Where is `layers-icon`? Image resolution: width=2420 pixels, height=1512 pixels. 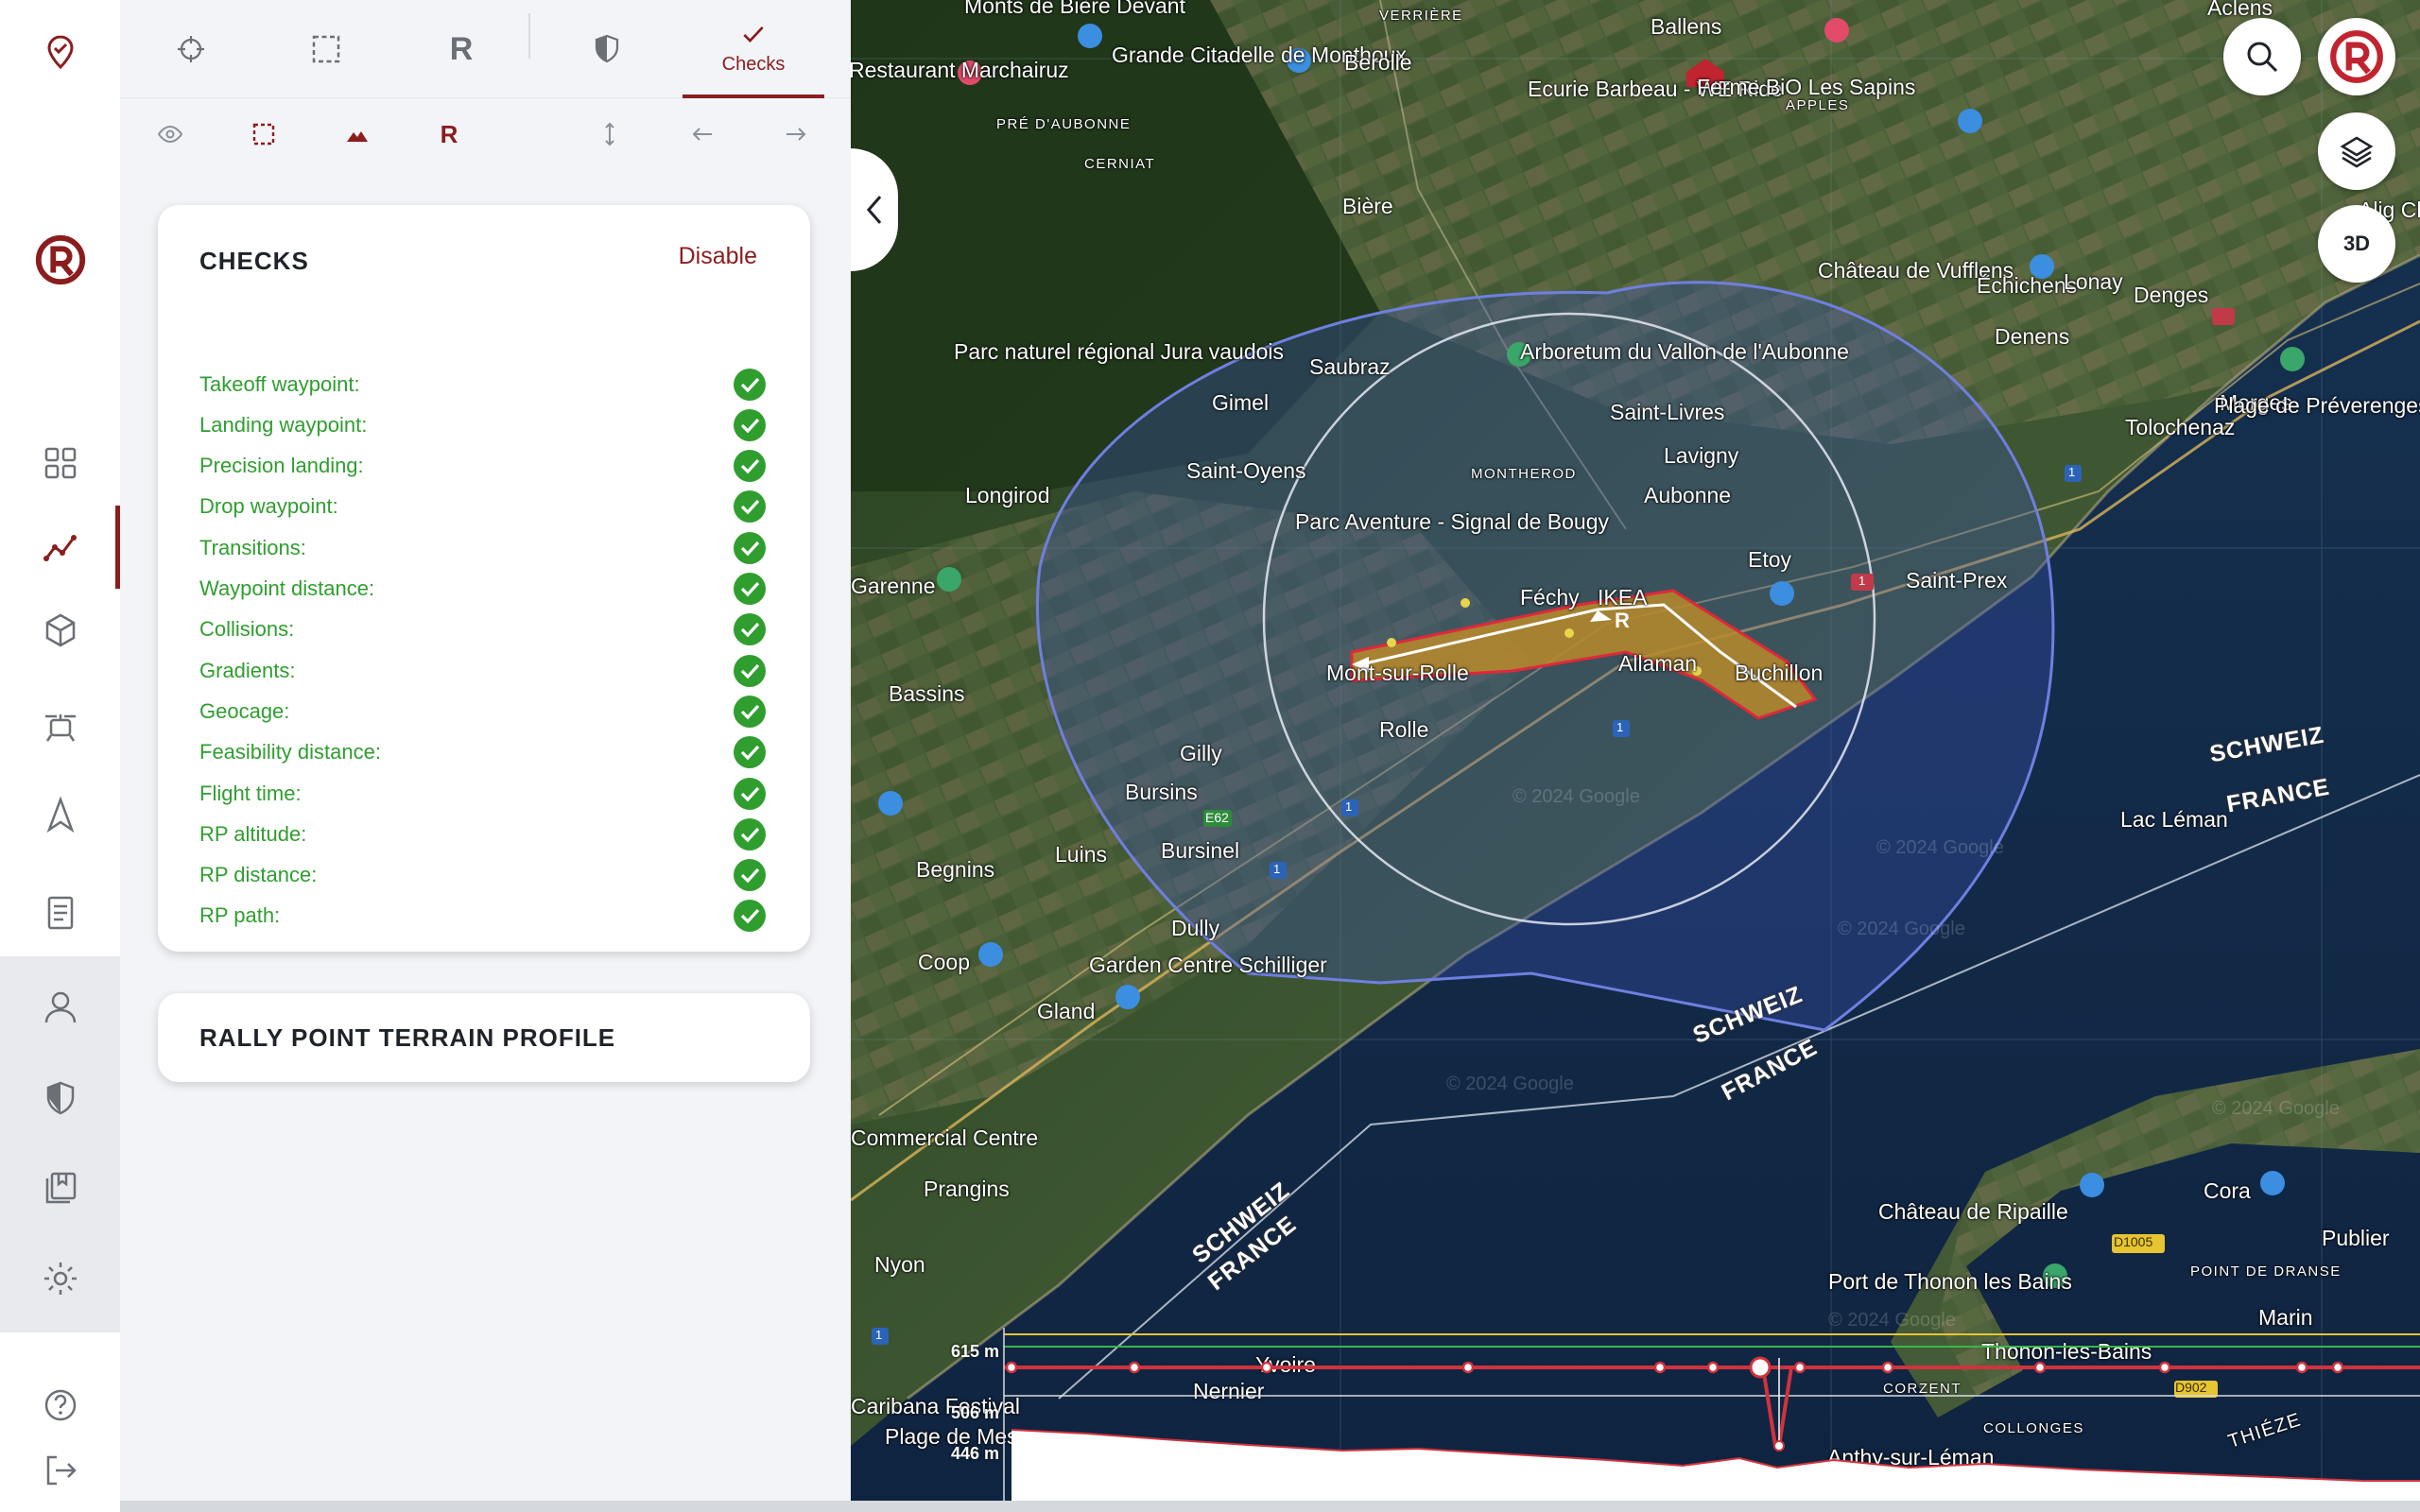
layers-icon is located at coordinates (2357, 152).